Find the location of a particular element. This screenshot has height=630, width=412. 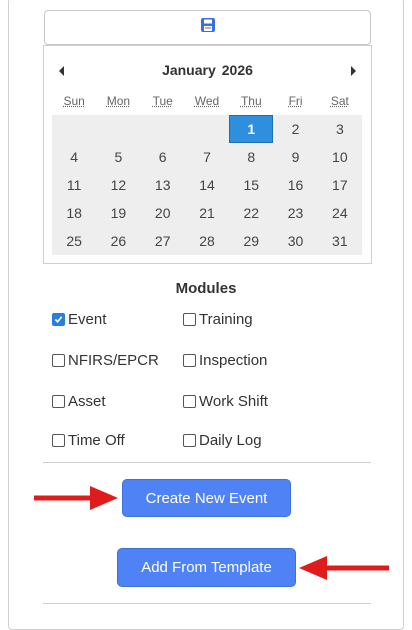

checkbox-checked is located at coordinates (58, 319).